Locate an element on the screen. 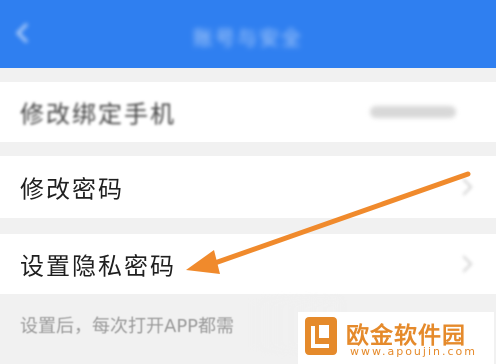 This screenshot has height=364, width=496. watermark-logo: 欧金软件园 www.apoujin.com is located at coordinates (396, 338).